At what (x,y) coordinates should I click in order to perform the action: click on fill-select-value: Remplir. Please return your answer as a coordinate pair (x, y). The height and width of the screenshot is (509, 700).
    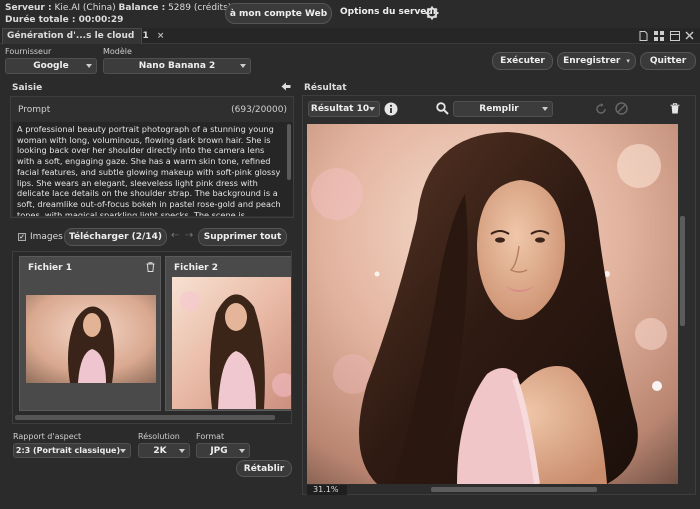
    Looking at the image, I should click on (499, 109).